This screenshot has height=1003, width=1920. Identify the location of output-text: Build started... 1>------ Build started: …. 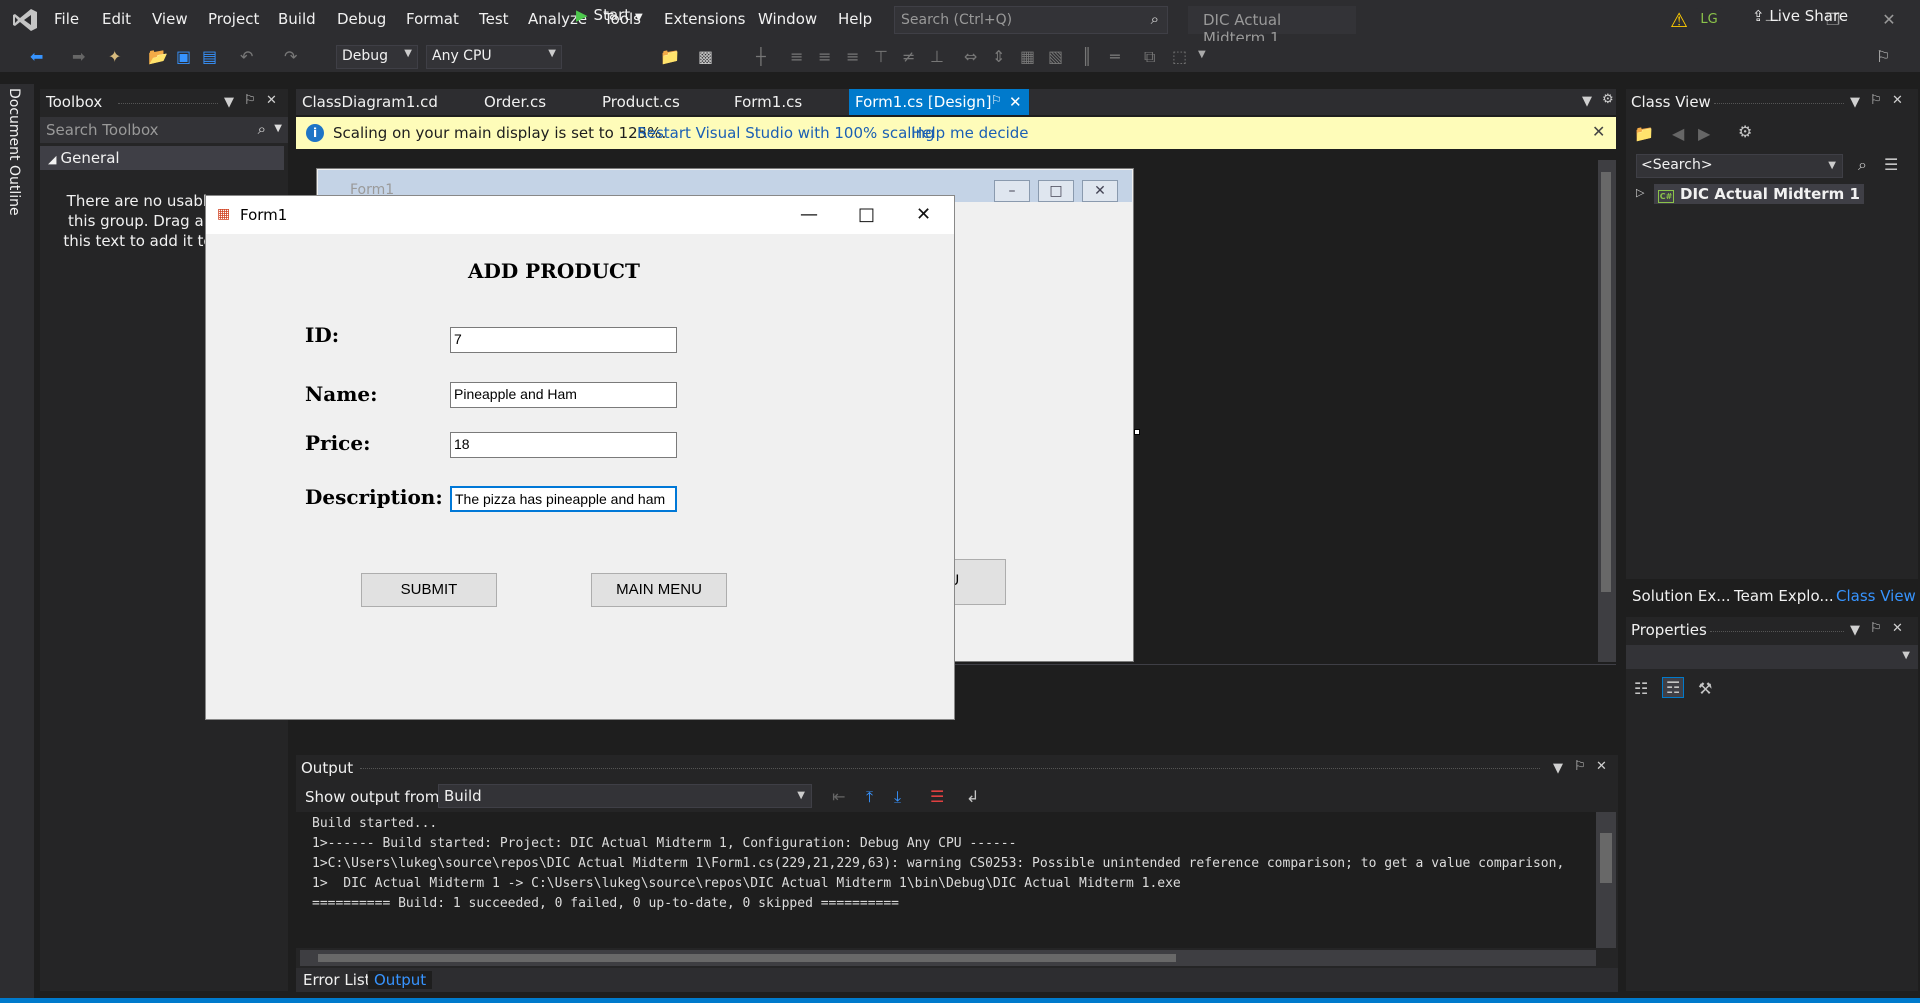
(946, 880).